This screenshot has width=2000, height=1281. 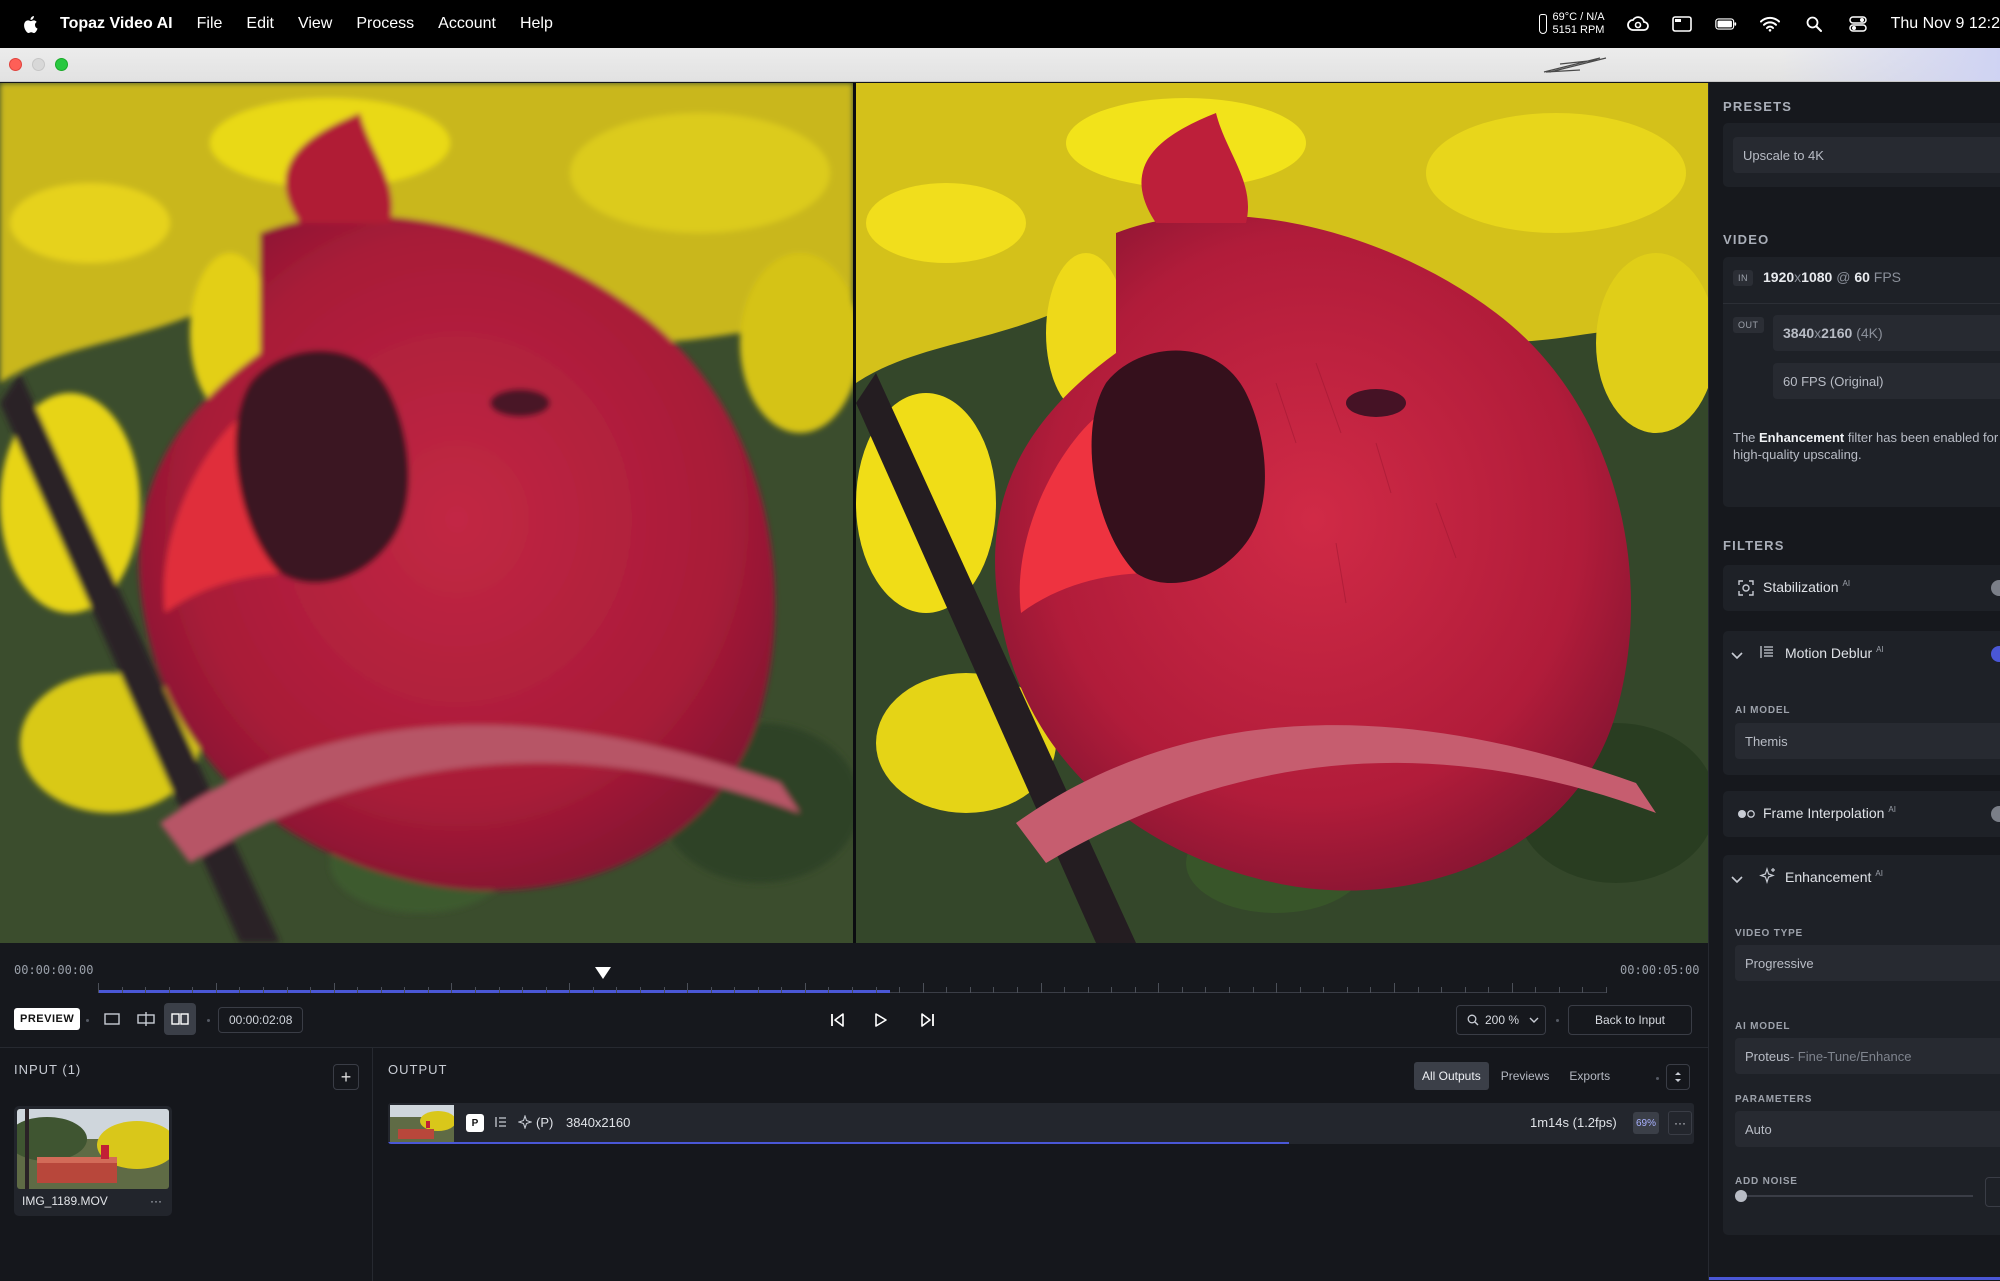 What do you see at coordinates (1834, 877) in the screenshot?
I see `enhancement-label: Enhancement AI` at bounding box center [1834, 877].